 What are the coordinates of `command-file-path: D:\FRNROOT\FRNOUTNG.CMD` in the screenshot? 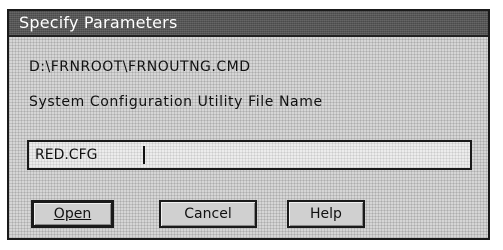 It's located at (140, 67).